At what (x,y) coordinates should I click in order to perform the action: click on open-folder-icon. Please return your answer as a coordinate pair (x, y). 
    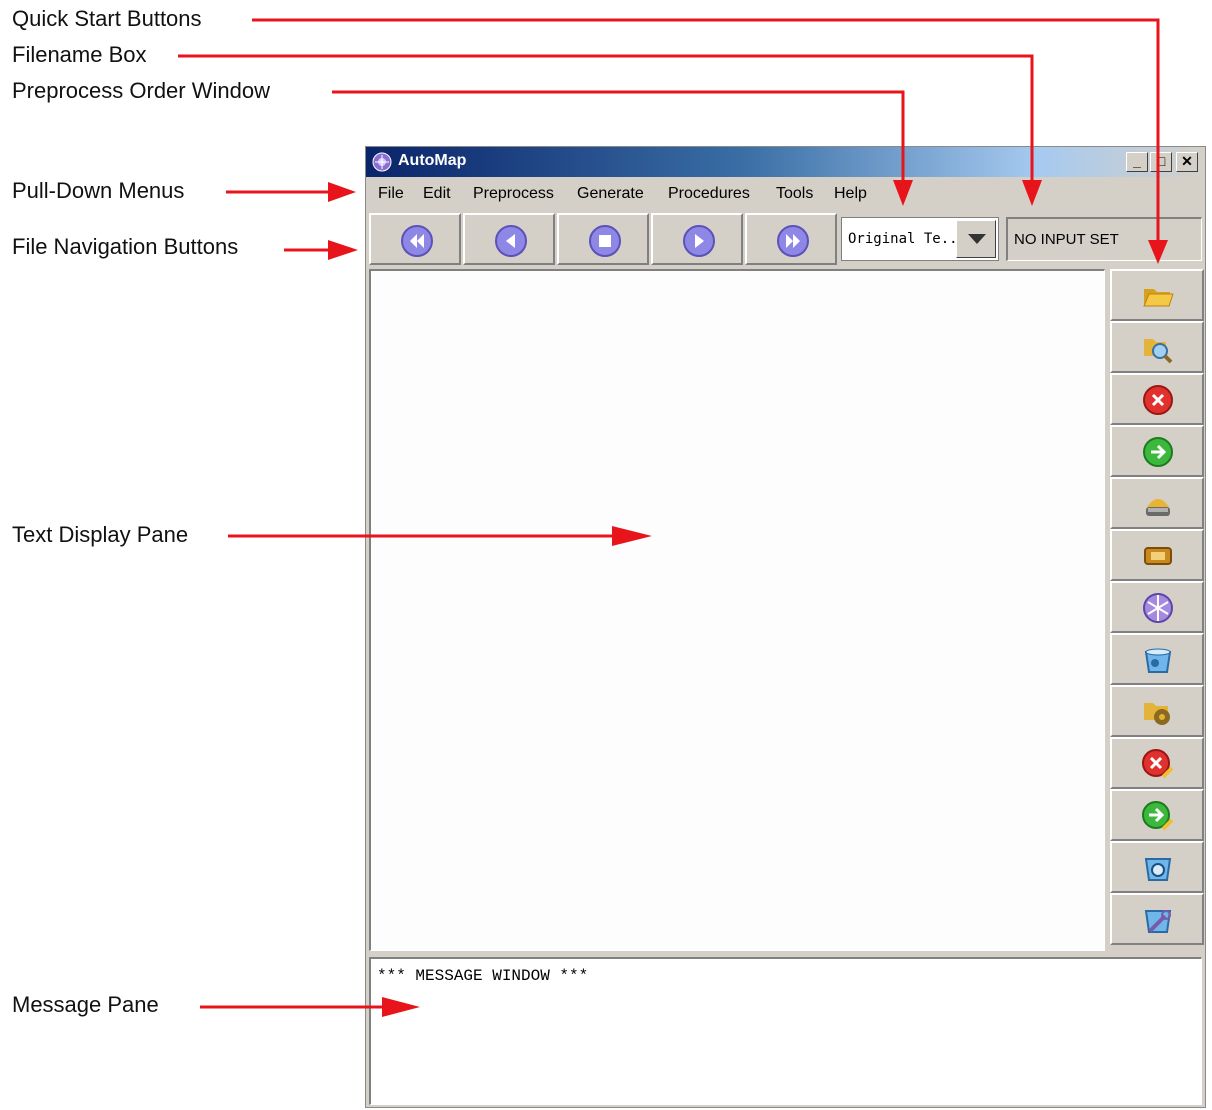
    Looking at the image, I should click on (1158, 298).